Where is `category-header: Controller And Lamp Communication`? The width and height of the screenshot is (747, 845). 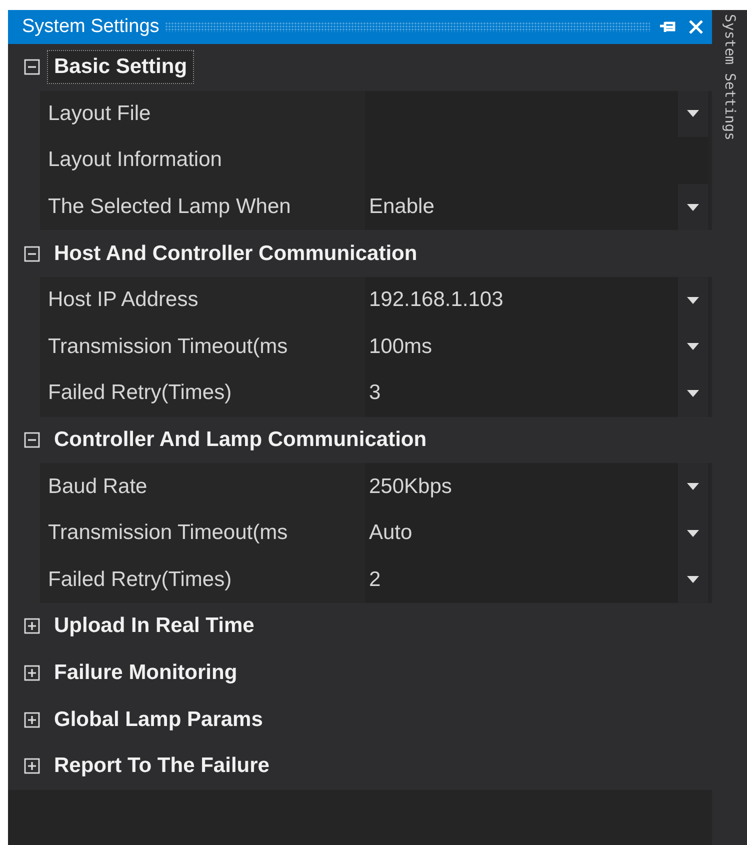 category-header: Controller And Lamp Communication is located at coordinates (240, 440).